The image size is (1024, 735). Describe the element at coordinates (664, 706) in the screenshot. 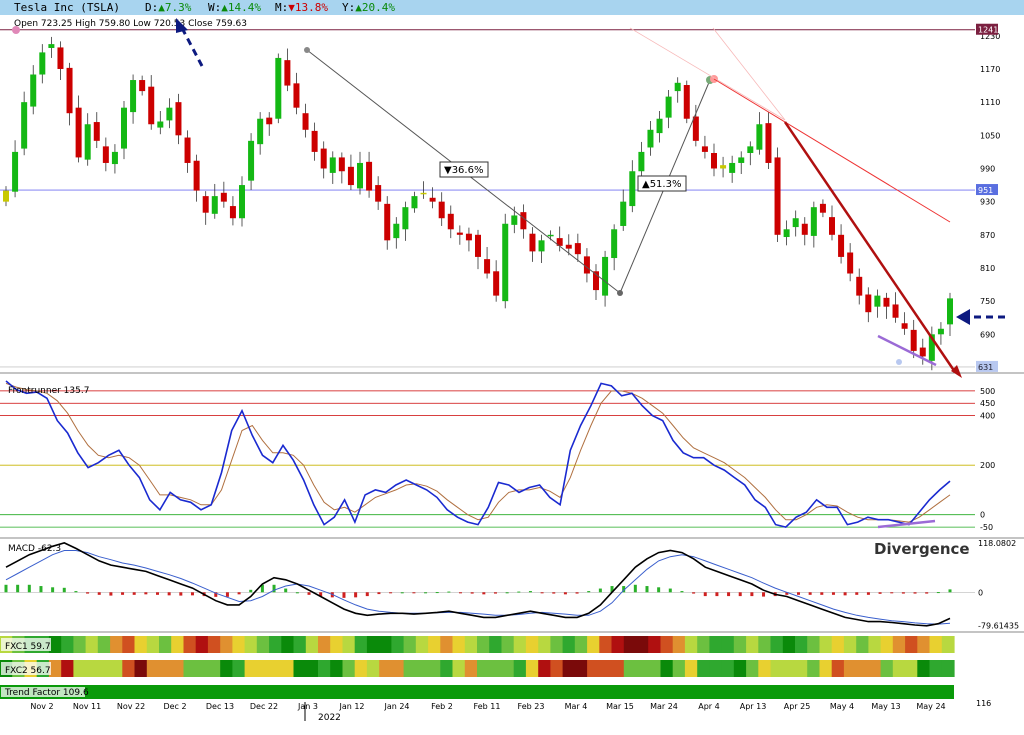

I see `x-tick-label: Mar 24` at that location.